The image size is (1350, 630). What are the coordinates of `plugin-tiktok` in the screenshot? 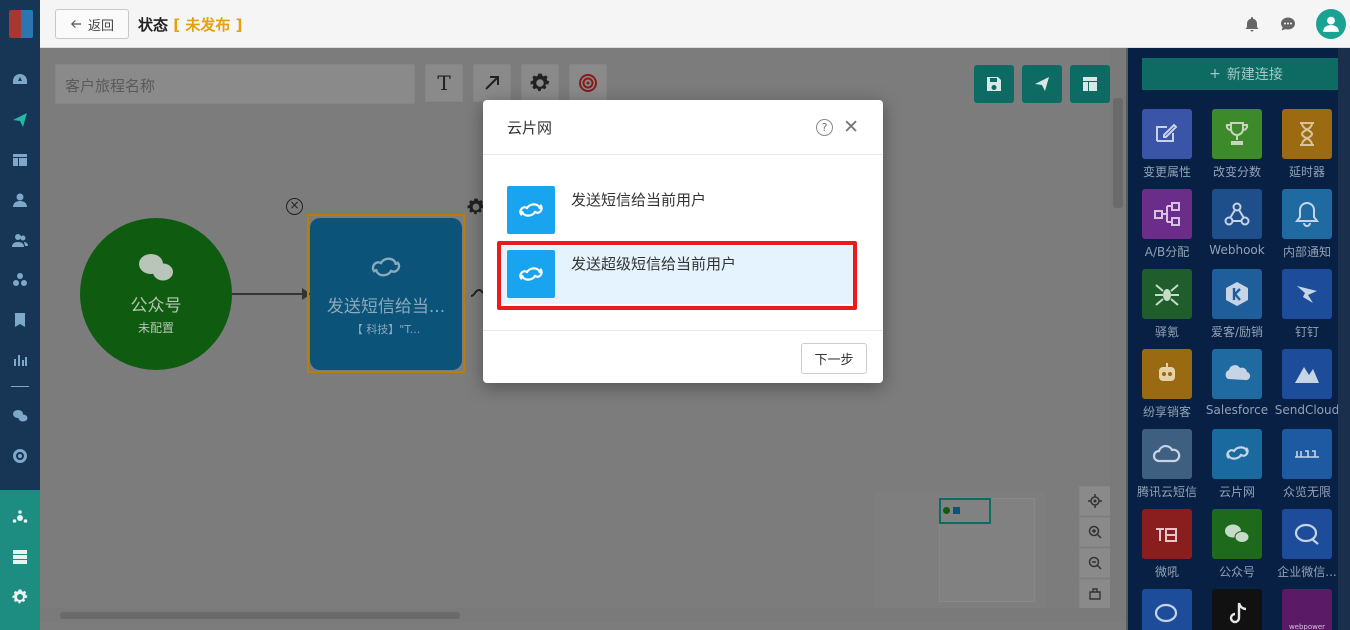 It's located at (1237, 609).